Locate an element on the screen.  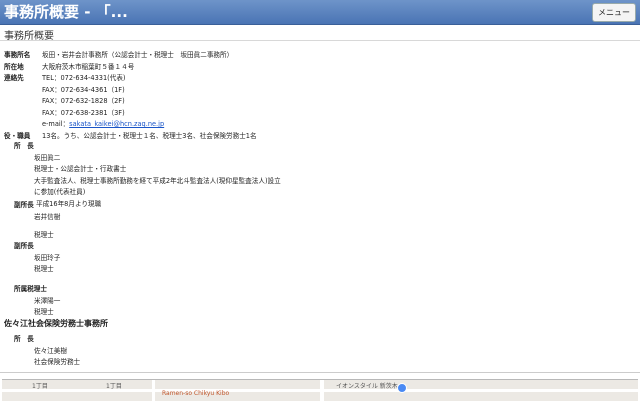
fax-text: FAX：072-632-1828（2F) is located at coordinates (83, 101).